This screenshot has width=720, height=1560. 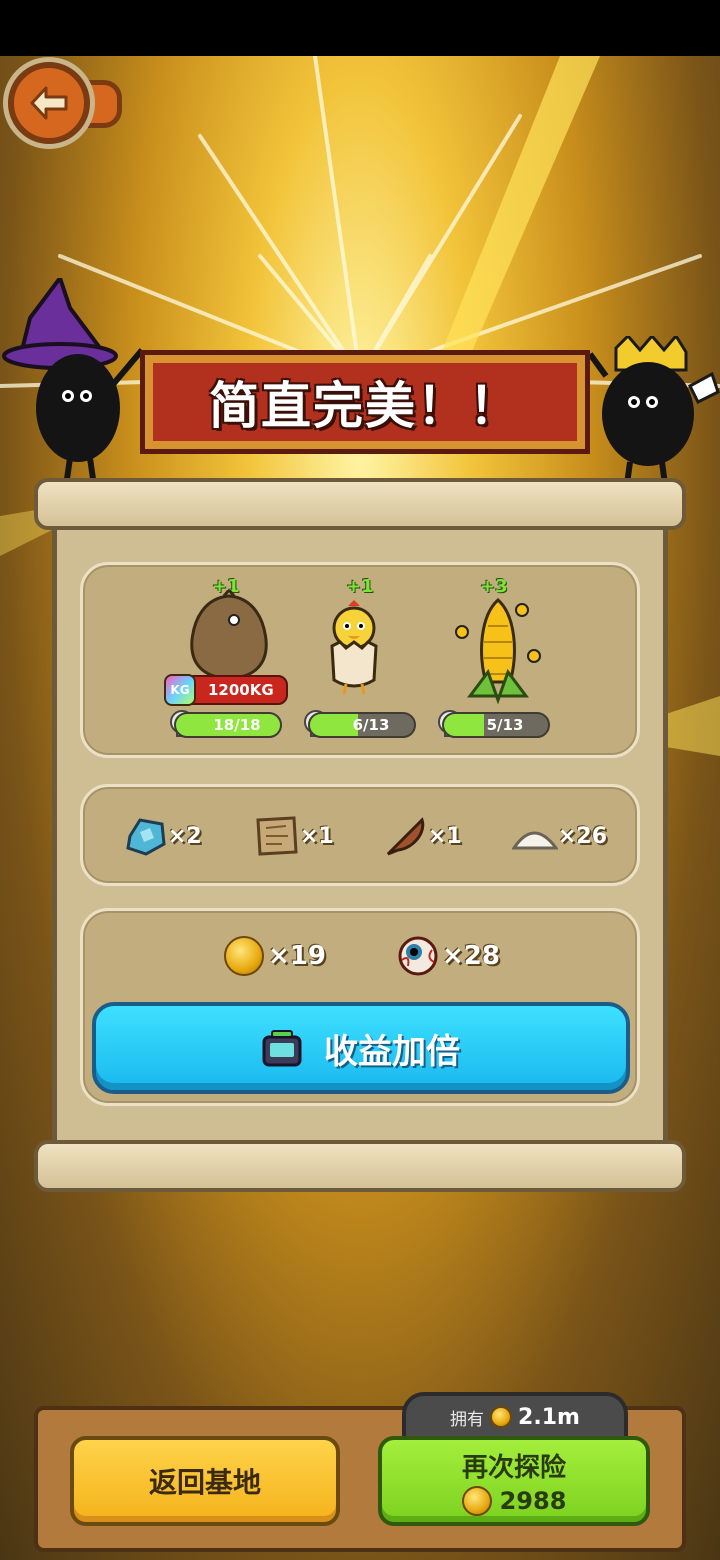 I want to click on eyeball-icon, so click(x=418, y=956).